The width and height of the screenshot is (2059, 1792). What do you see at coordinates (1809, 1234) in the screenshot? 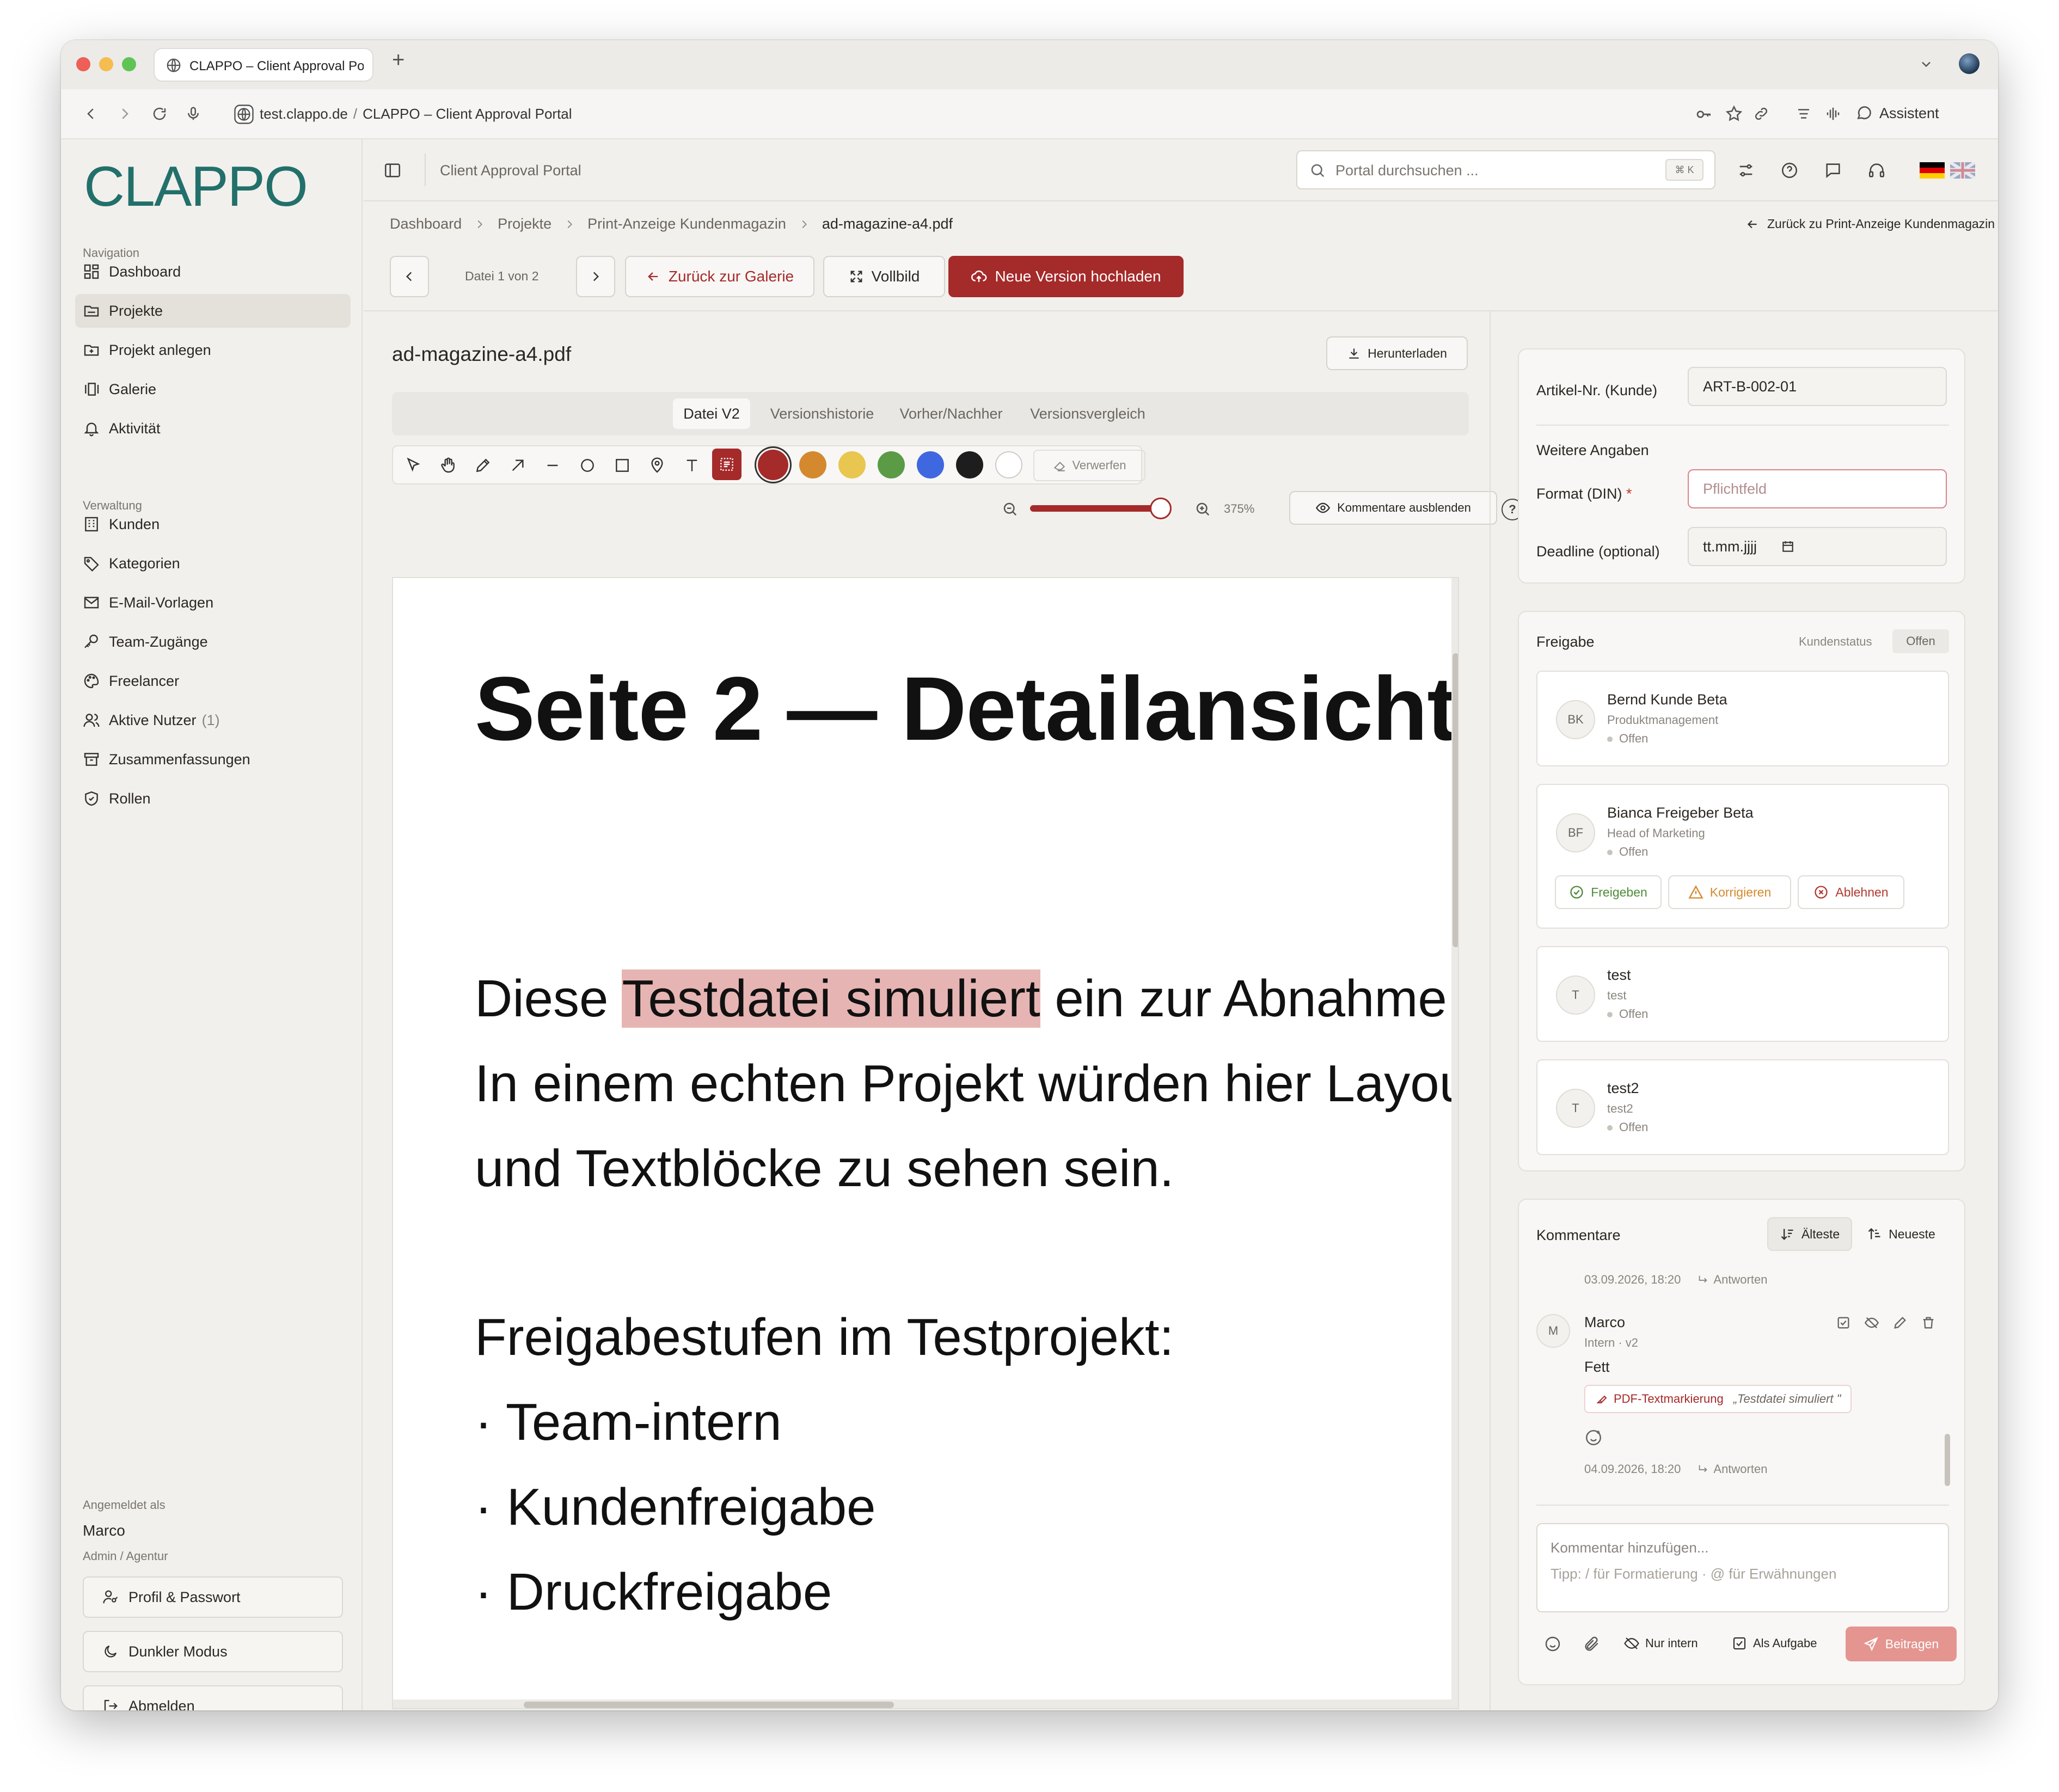
I see `sort-oldest-button: Älteste` at bounding box center [1809, 1234].